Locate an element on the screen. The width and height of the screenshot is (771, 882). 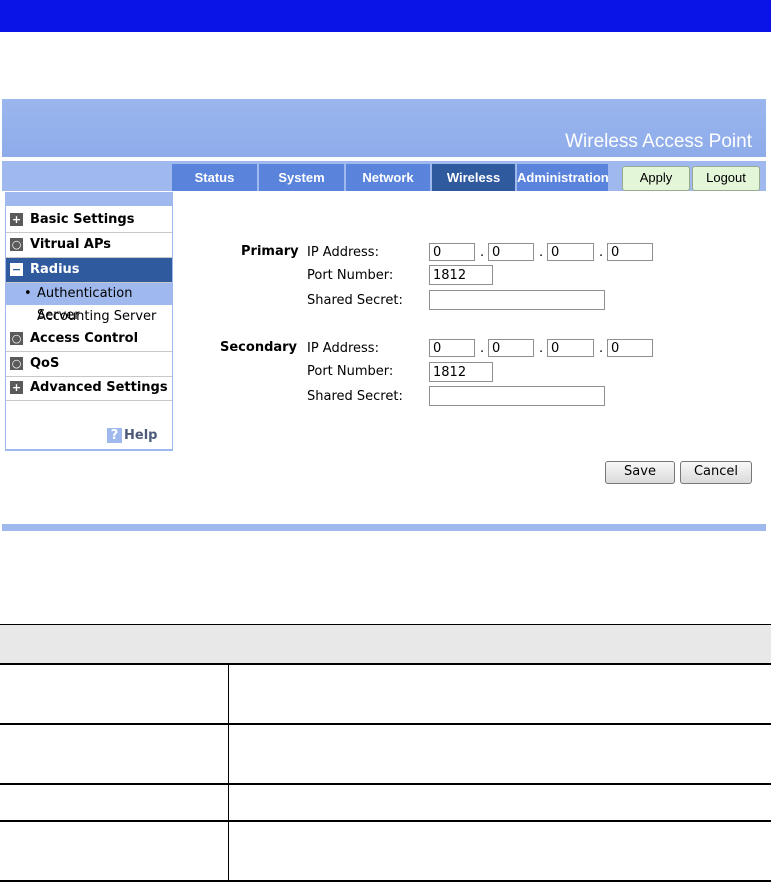
tab-network: Network is located at coordinates (388, 177).